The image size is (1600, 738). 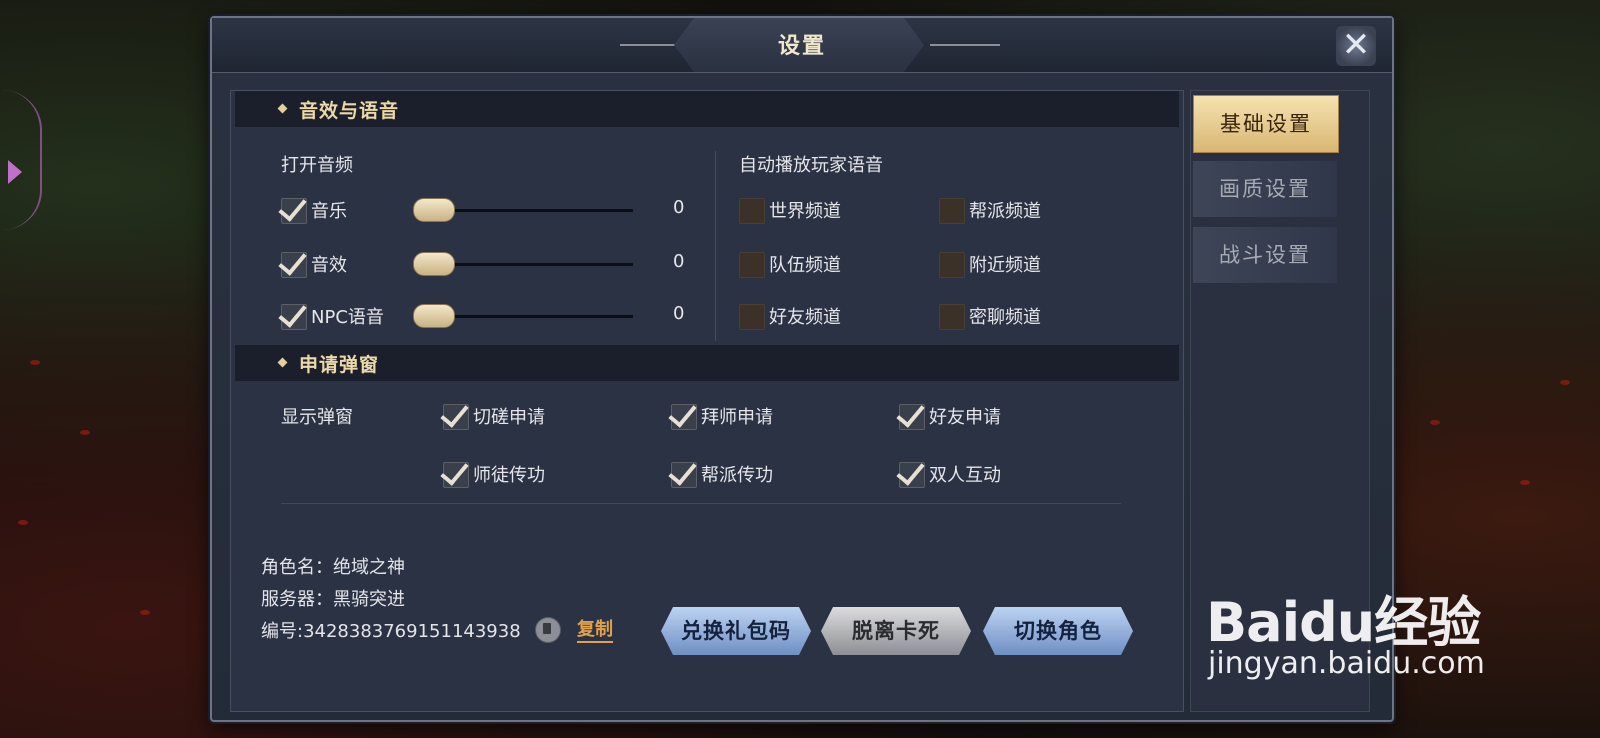 I want to click on popup-apprentice-label: 拜师申请, so click(x=737, y=417).